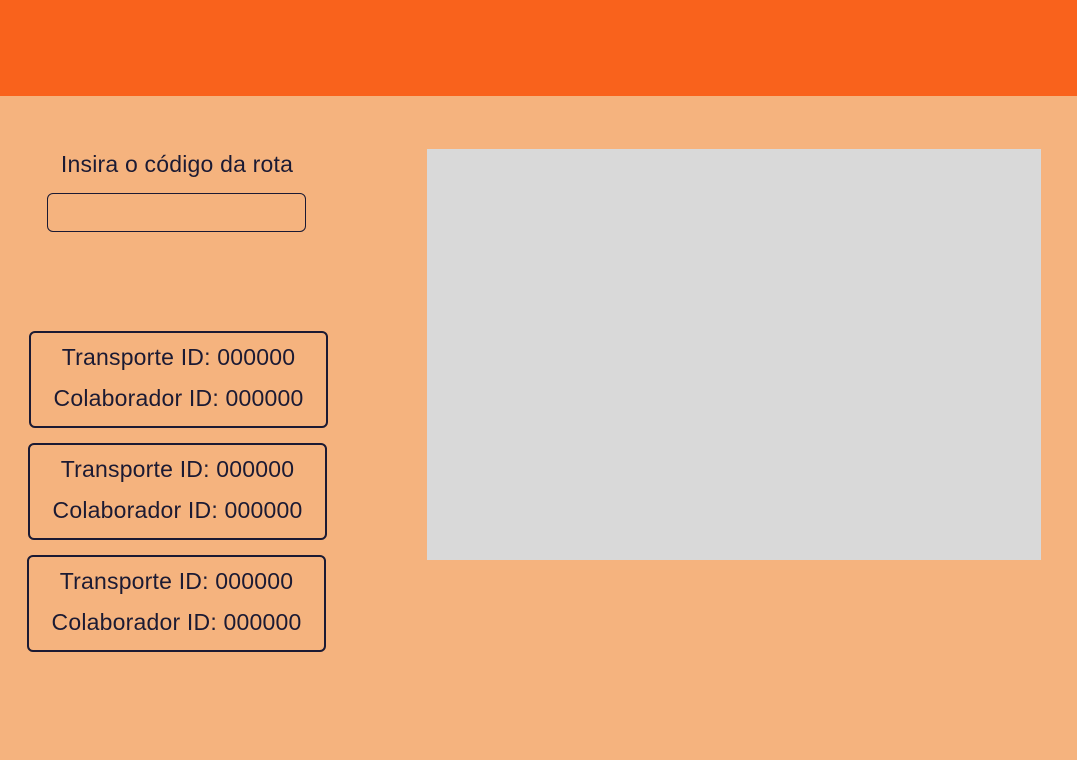  Describe the element at coordinates (538, 48) in the screenshot. I see `top-header-bar` at that location.